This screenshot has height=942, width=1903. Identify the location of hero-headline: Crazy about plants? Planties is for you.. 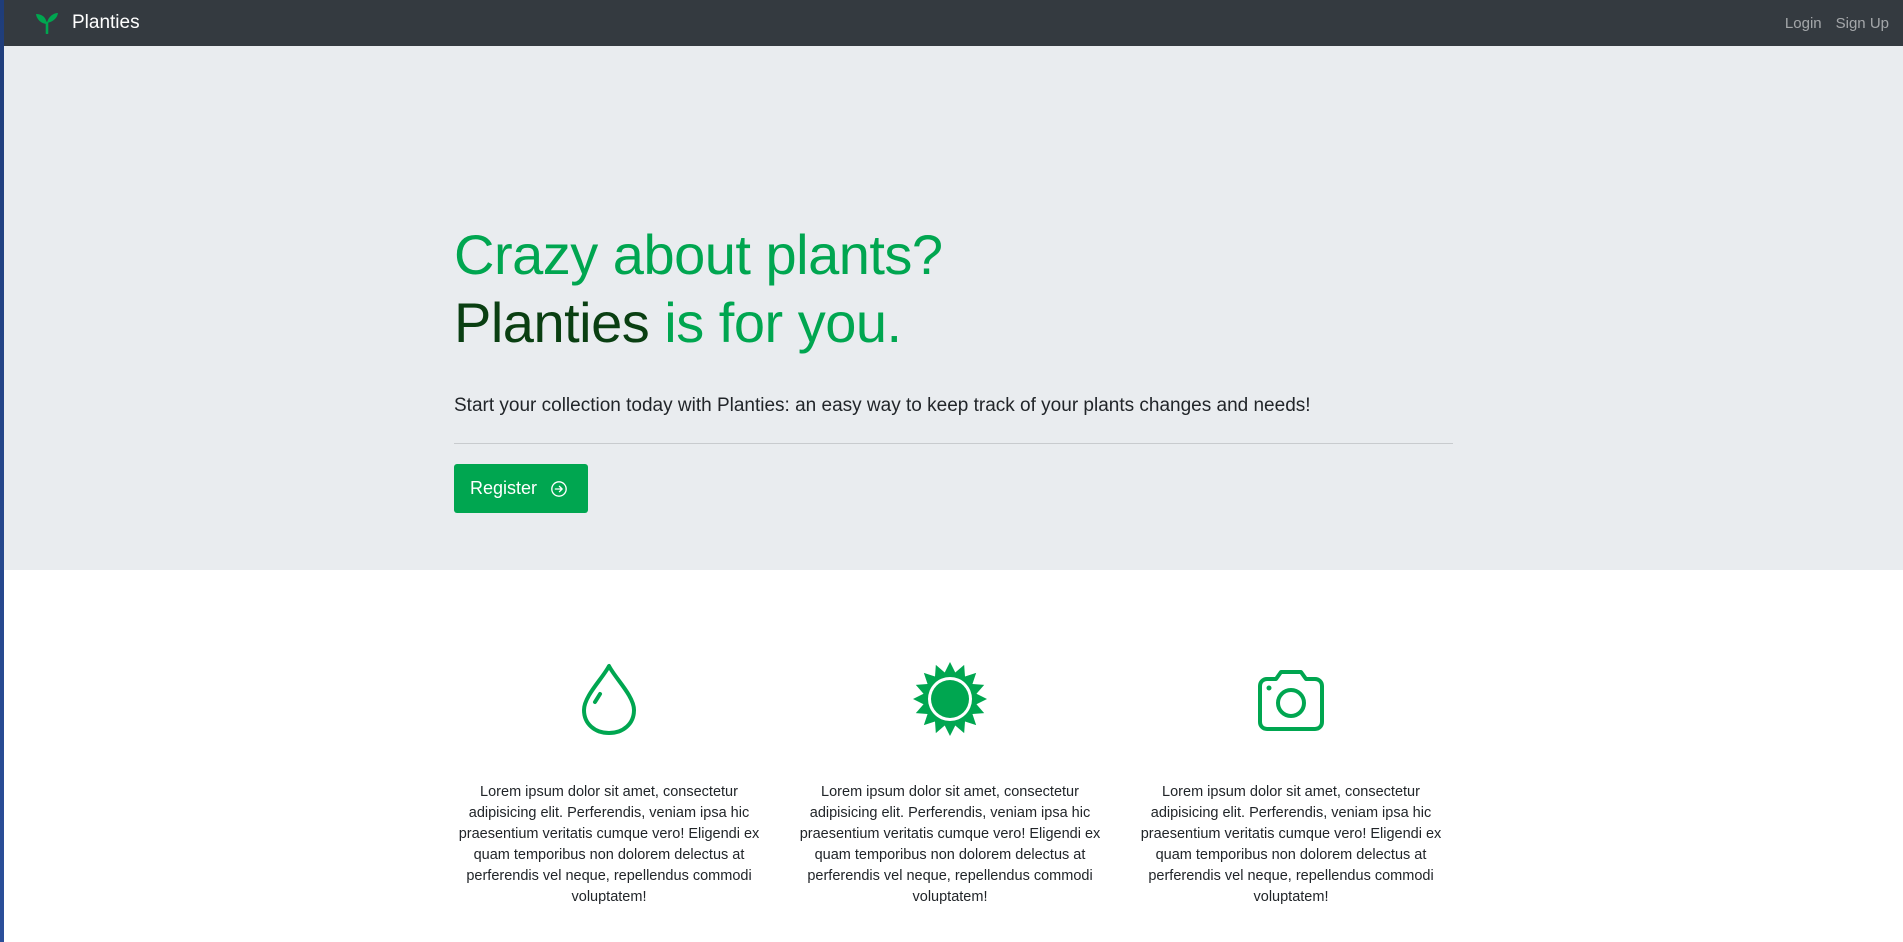
(953, 289).